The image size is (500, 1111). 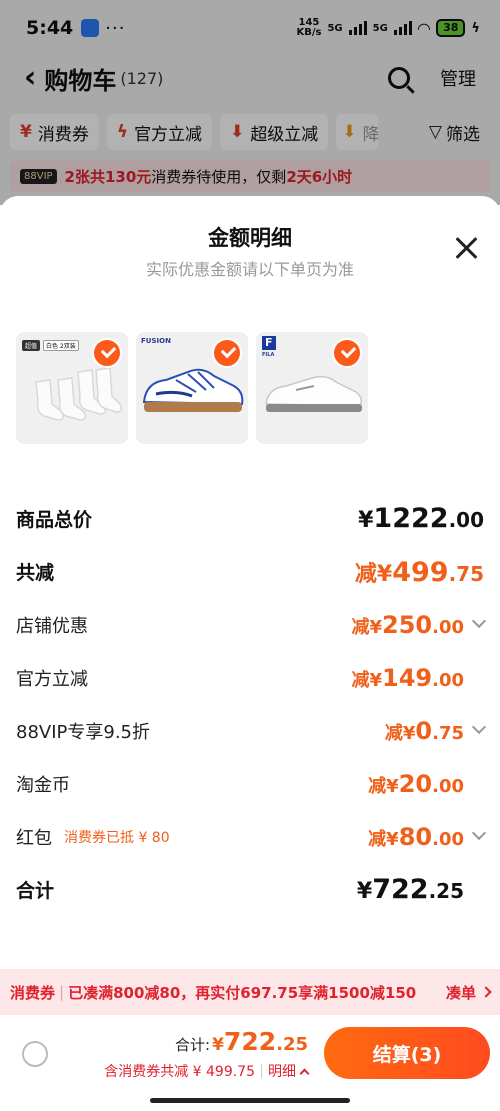 I want to click on value-int: 0, so click(x=424, y=730).